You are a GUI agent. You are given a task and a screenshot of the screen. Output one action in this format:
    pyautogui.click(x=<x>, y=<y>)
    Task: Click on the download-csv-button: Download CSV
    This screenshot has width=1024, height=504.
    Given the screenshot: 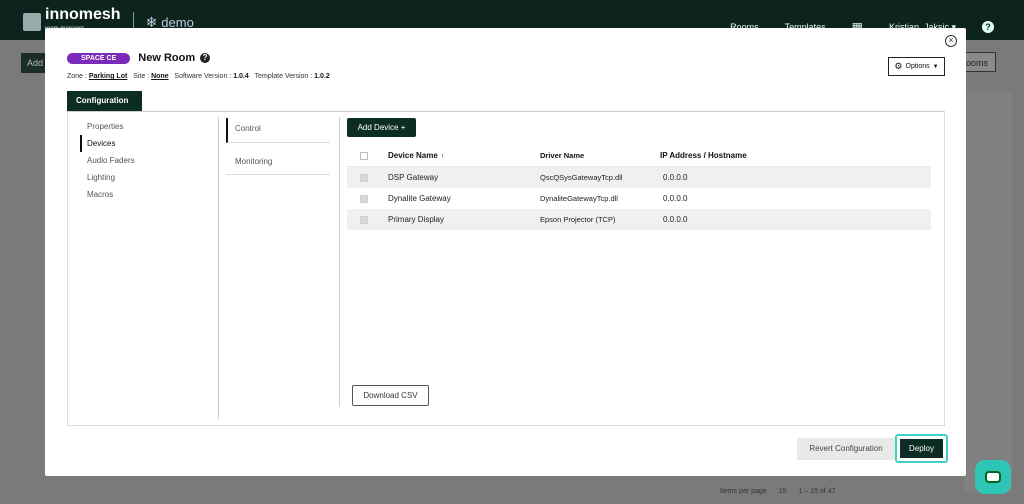 What is the action you would take?
    pyautogui.click(x=390, y=395)
    